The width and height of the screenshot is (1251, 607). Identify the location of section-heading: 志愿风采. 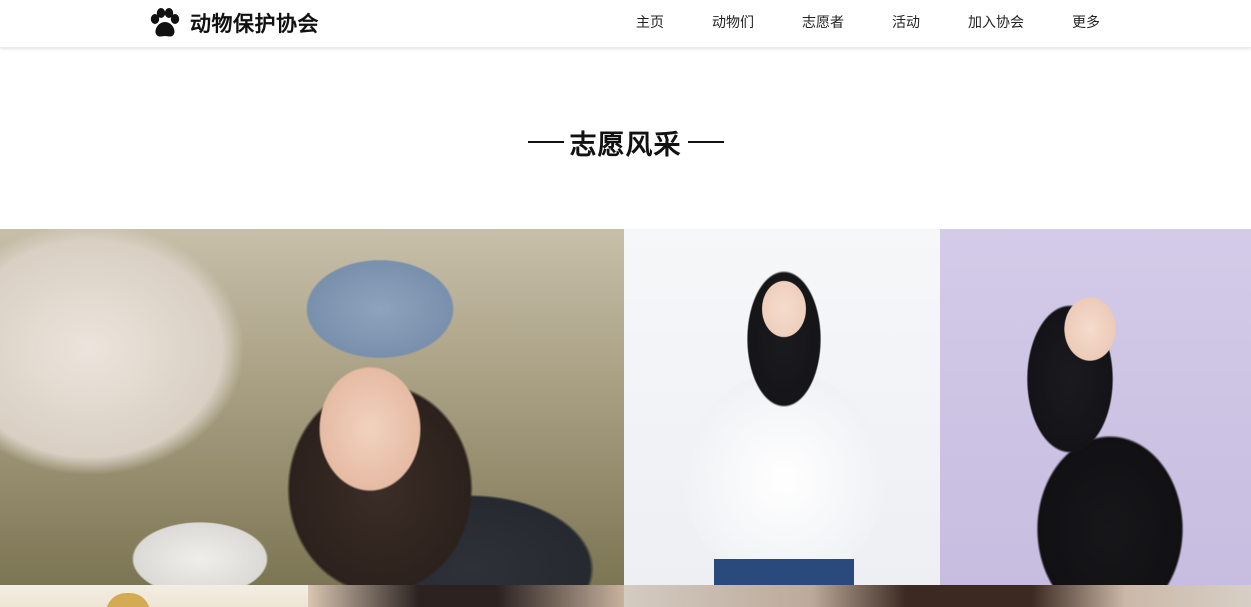
(625, 142).